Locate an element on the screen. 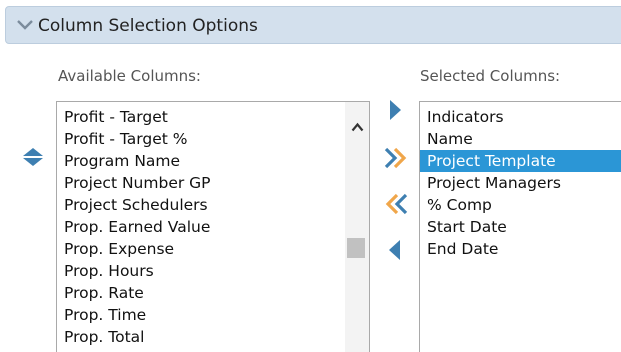 Image resolution: width=621 pixels, height=352 pixels. list-item: Prop. Earned Value is located at coordinates (200, 227).